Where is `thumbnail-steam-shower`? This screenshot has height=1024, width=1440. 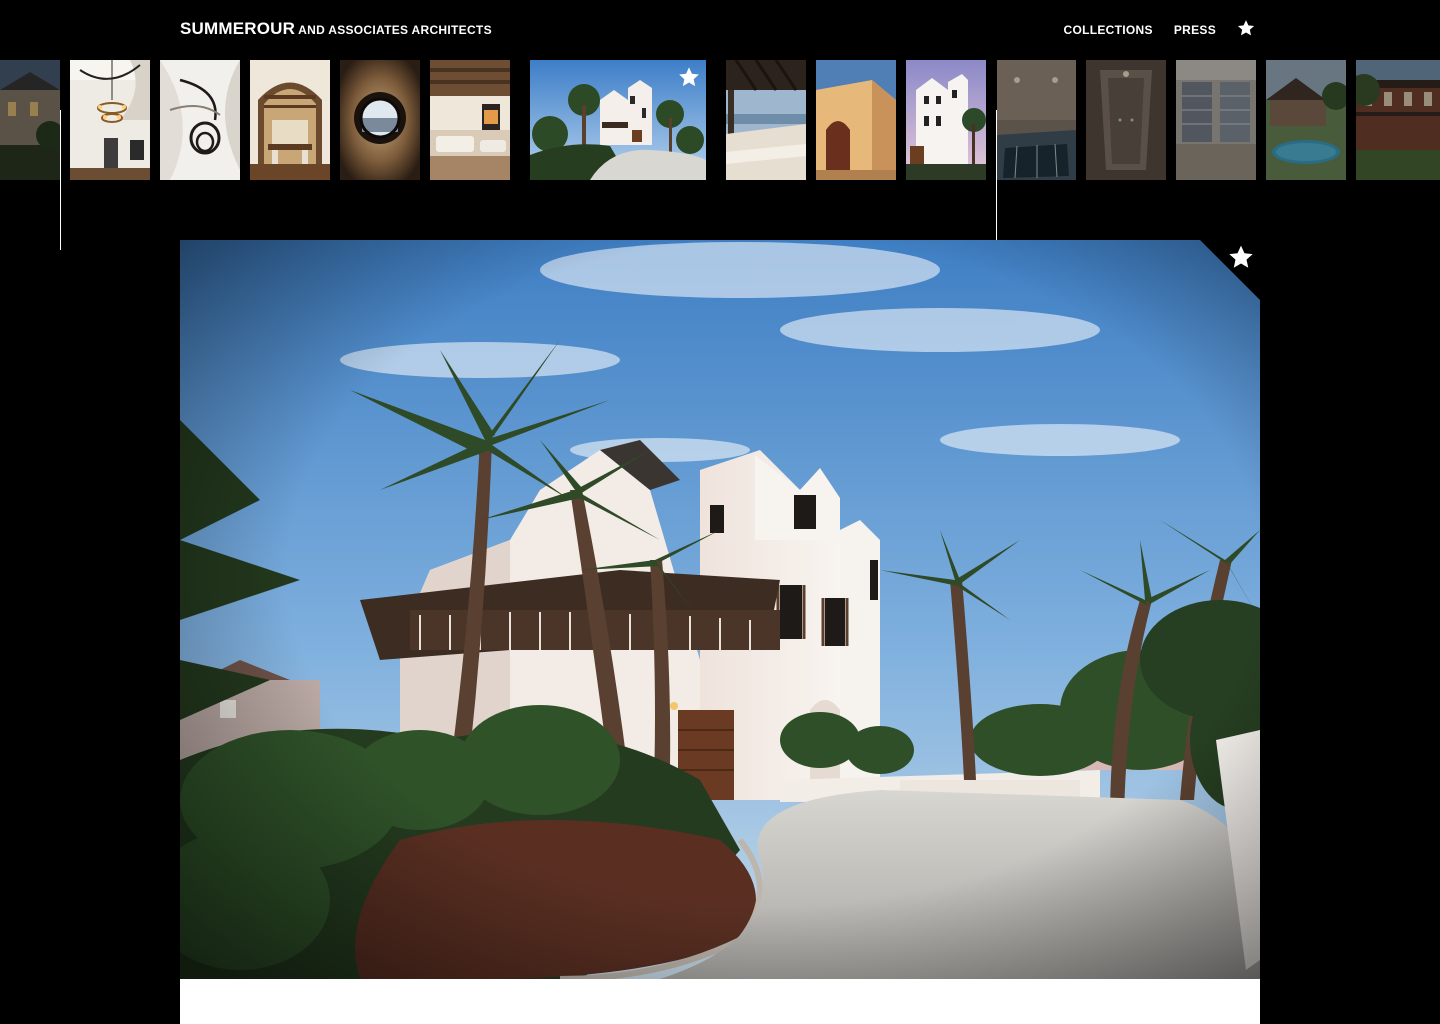
thumbnail-steam-shower is located at coordinates (1126, 120).